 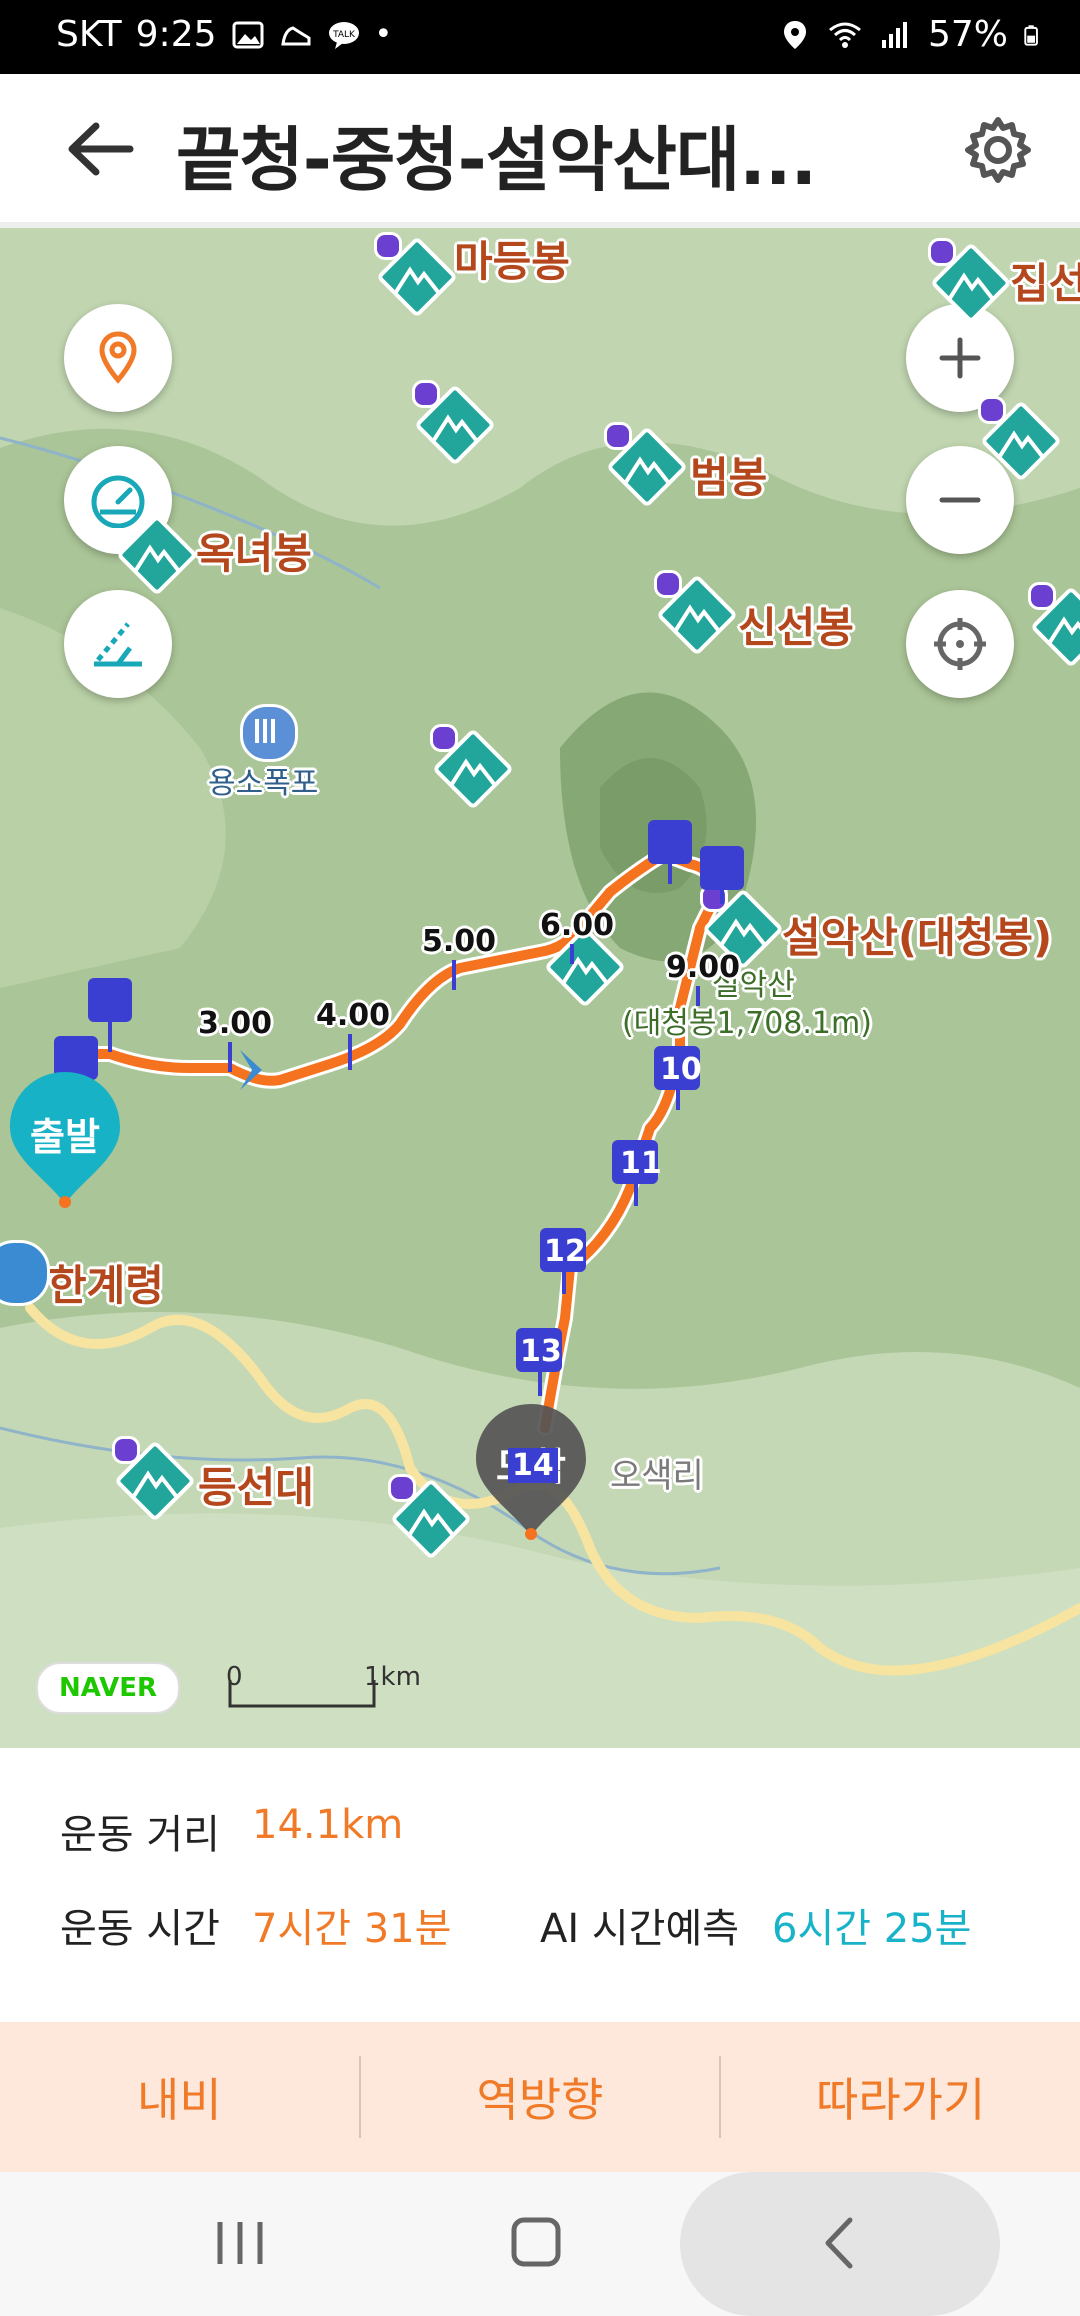 I want to click on location-icon, so click(x=794, y=34).